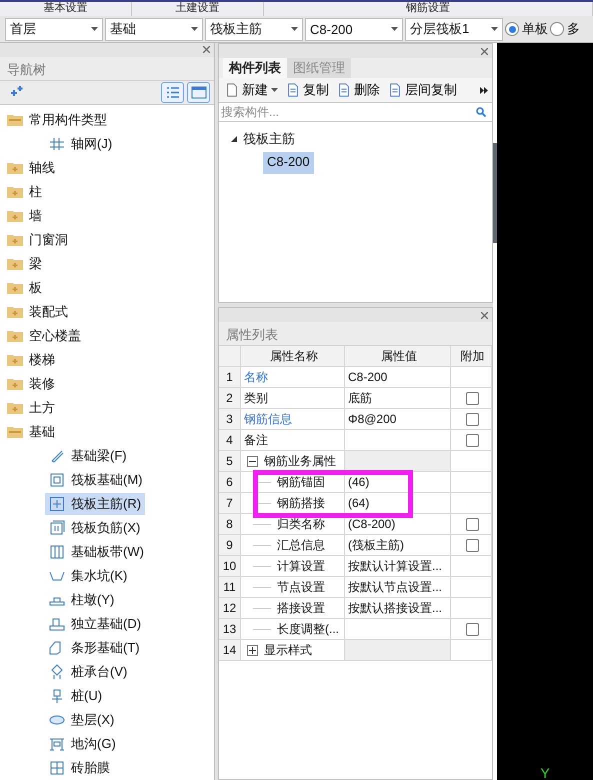 Image resolution: width=593 pixels, height=780 pixels. I want to click on tree-item: 基础梁(F), so click(88, 456).